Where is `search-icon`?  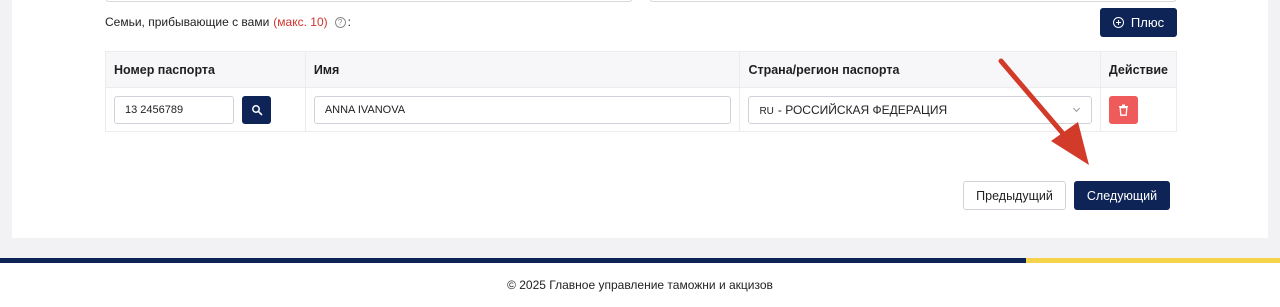 search-icon is located at coordinates (256, 109).